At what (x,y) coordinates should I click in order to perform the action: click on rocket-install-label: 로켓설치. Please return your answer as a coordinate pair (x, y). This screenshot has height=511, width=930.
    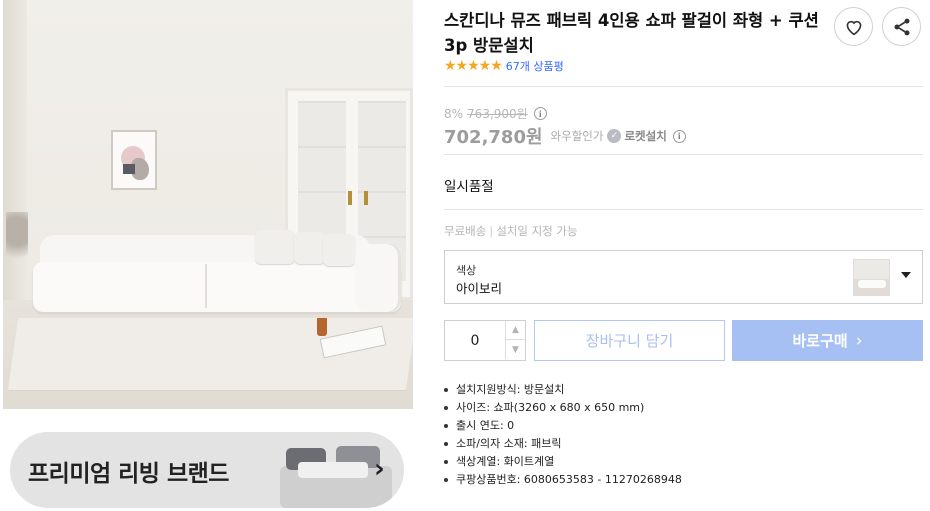
    Looking at the image, I should click on (645, 136).